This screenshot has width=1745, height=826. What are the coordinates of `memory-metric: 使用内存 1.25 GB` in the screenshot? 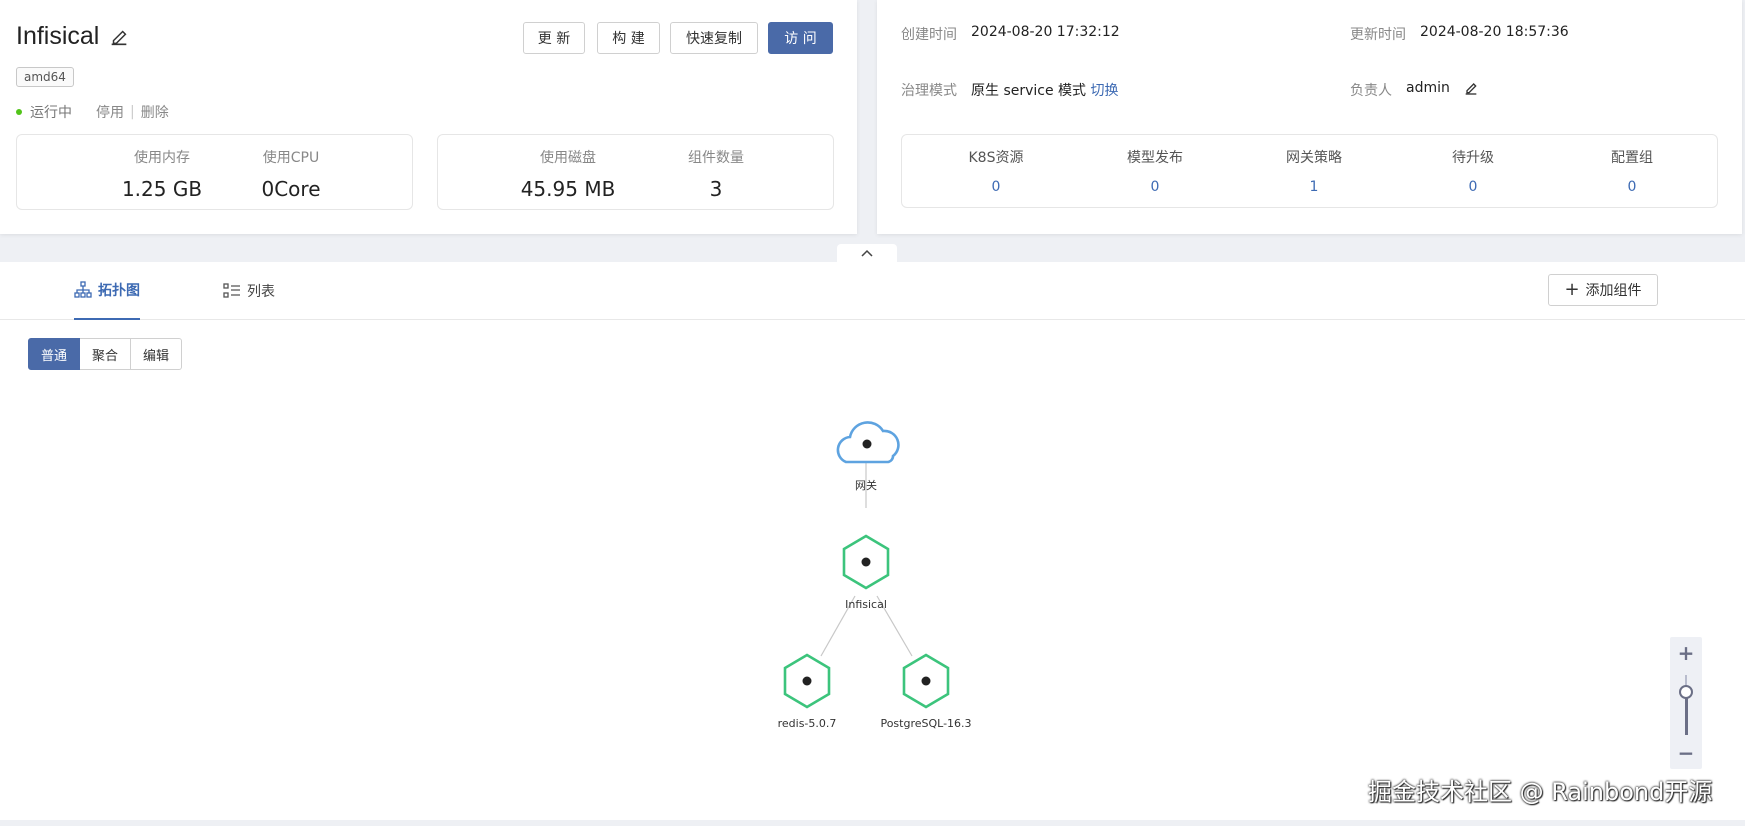 It's located at (162, 174).